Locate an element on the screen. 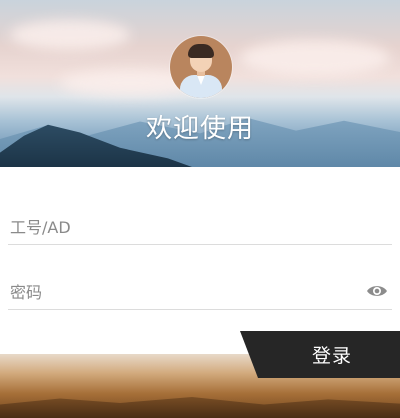  login-button: 登录 is located at coordinates (320, 354).